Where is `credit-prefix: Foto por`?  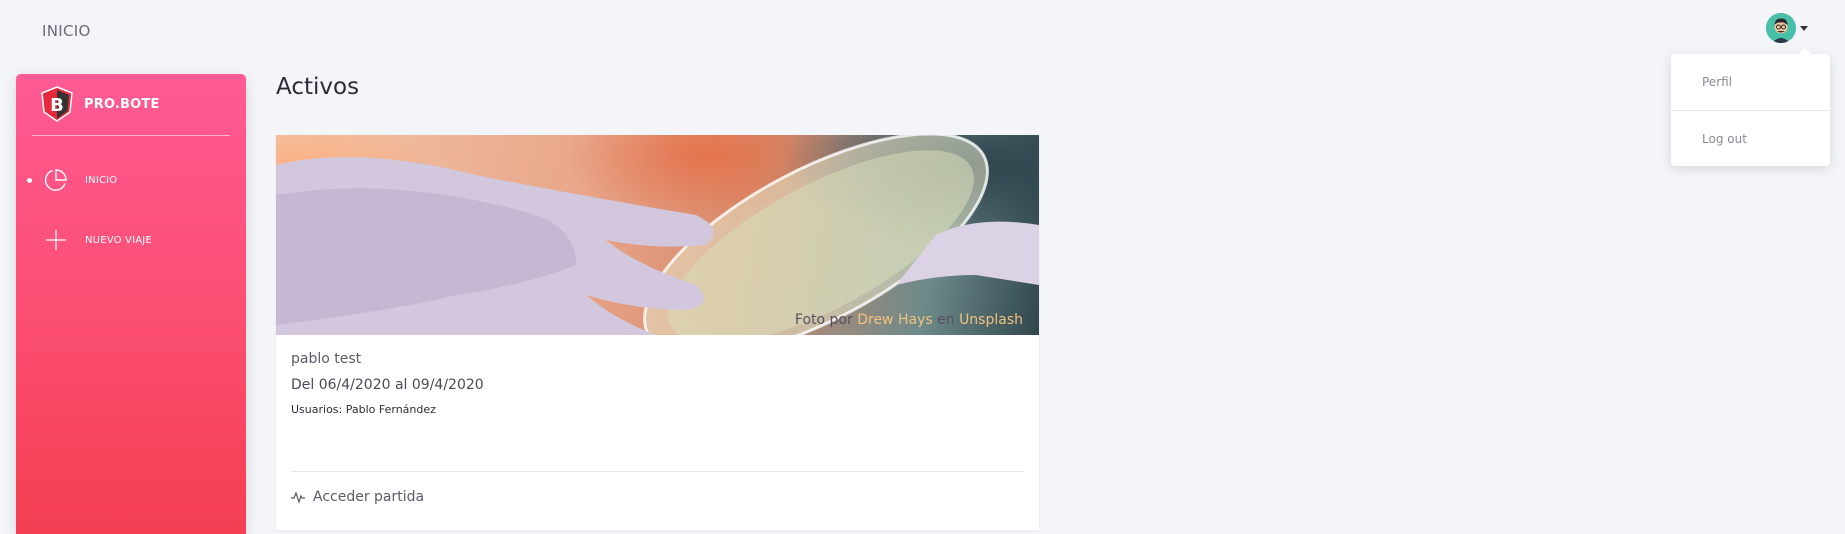
credit-prefix: Foto por is located at coordinates (823, 320).